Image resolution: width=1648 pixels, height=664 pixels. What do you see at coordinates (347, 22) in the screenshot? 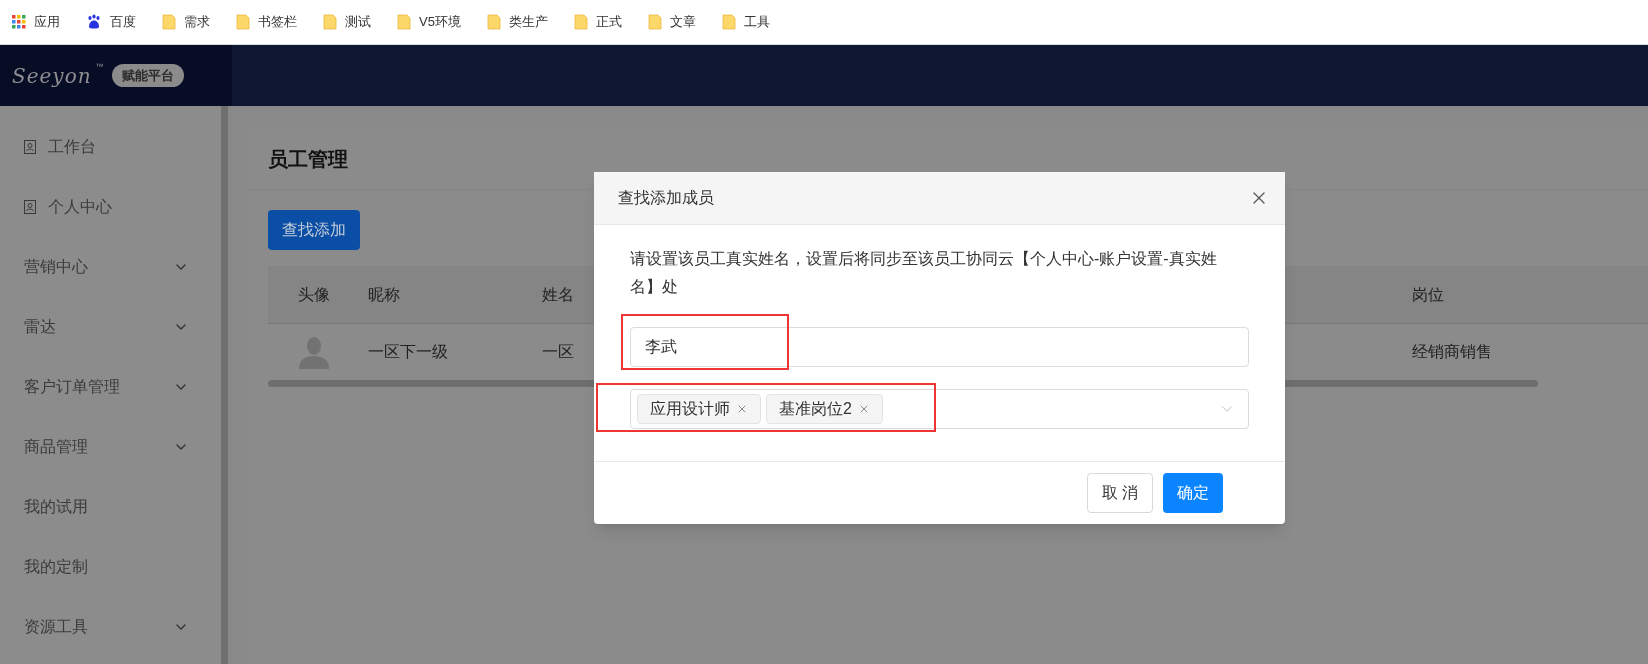
I see `bookmark: 测试` at bounding box center [347, 22].